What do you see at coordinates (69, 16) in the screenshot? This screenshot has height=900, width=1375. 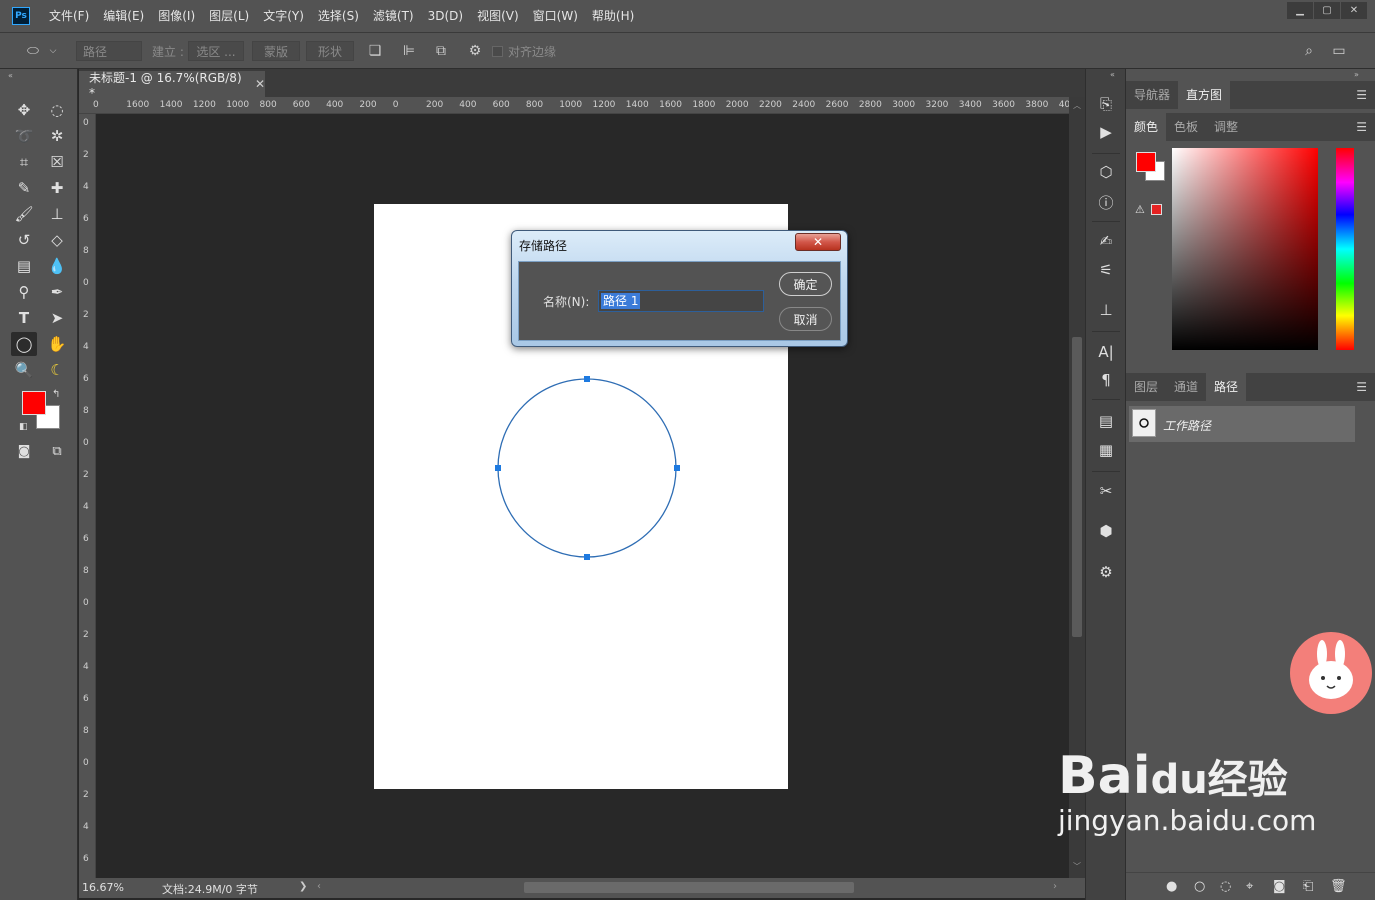 I see `menu-file: 文件(F)` at bounding box center [69, 16].